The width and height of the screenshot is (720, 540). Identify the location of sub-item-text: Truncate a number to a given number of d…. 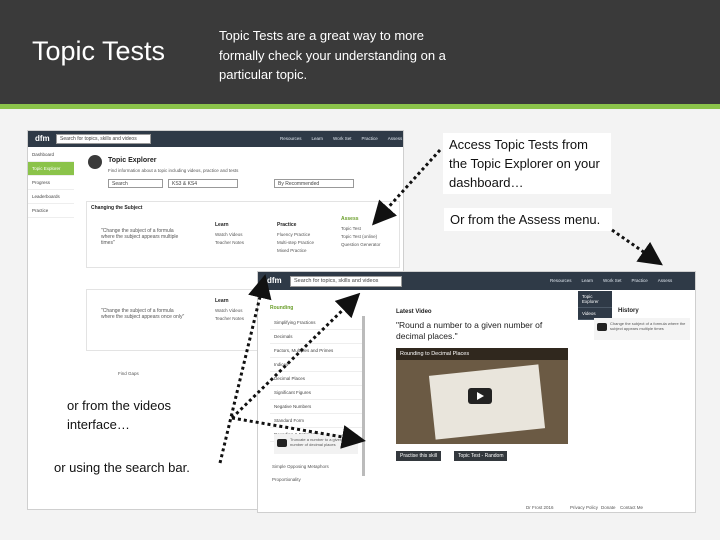
(316, 442).